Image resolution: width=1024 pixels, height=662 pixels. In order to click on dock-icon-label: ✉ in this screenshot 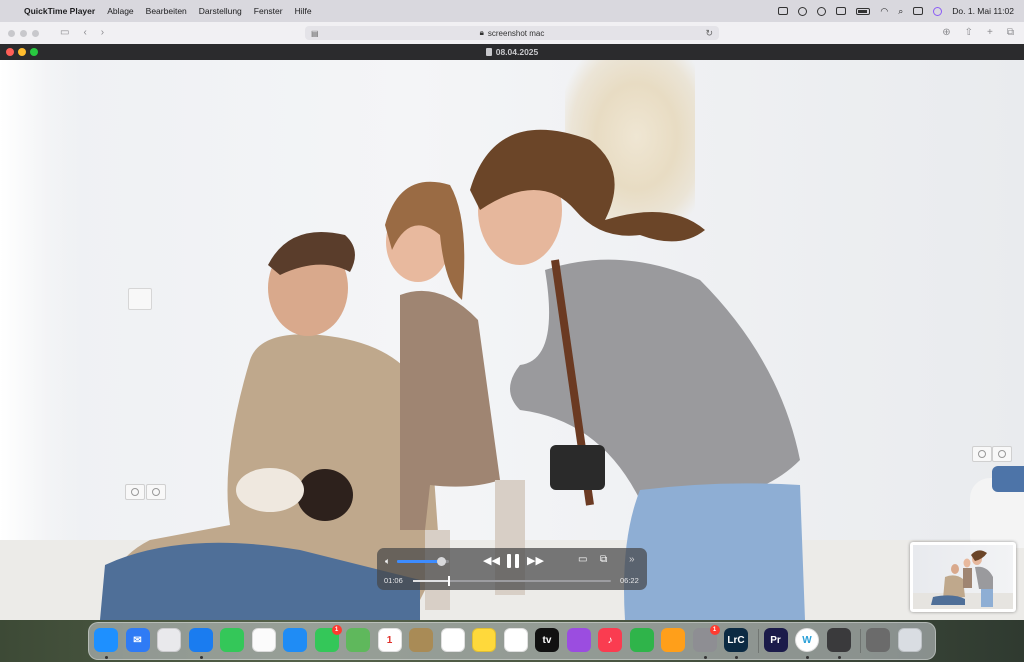, I will do `click(137, 640)`.